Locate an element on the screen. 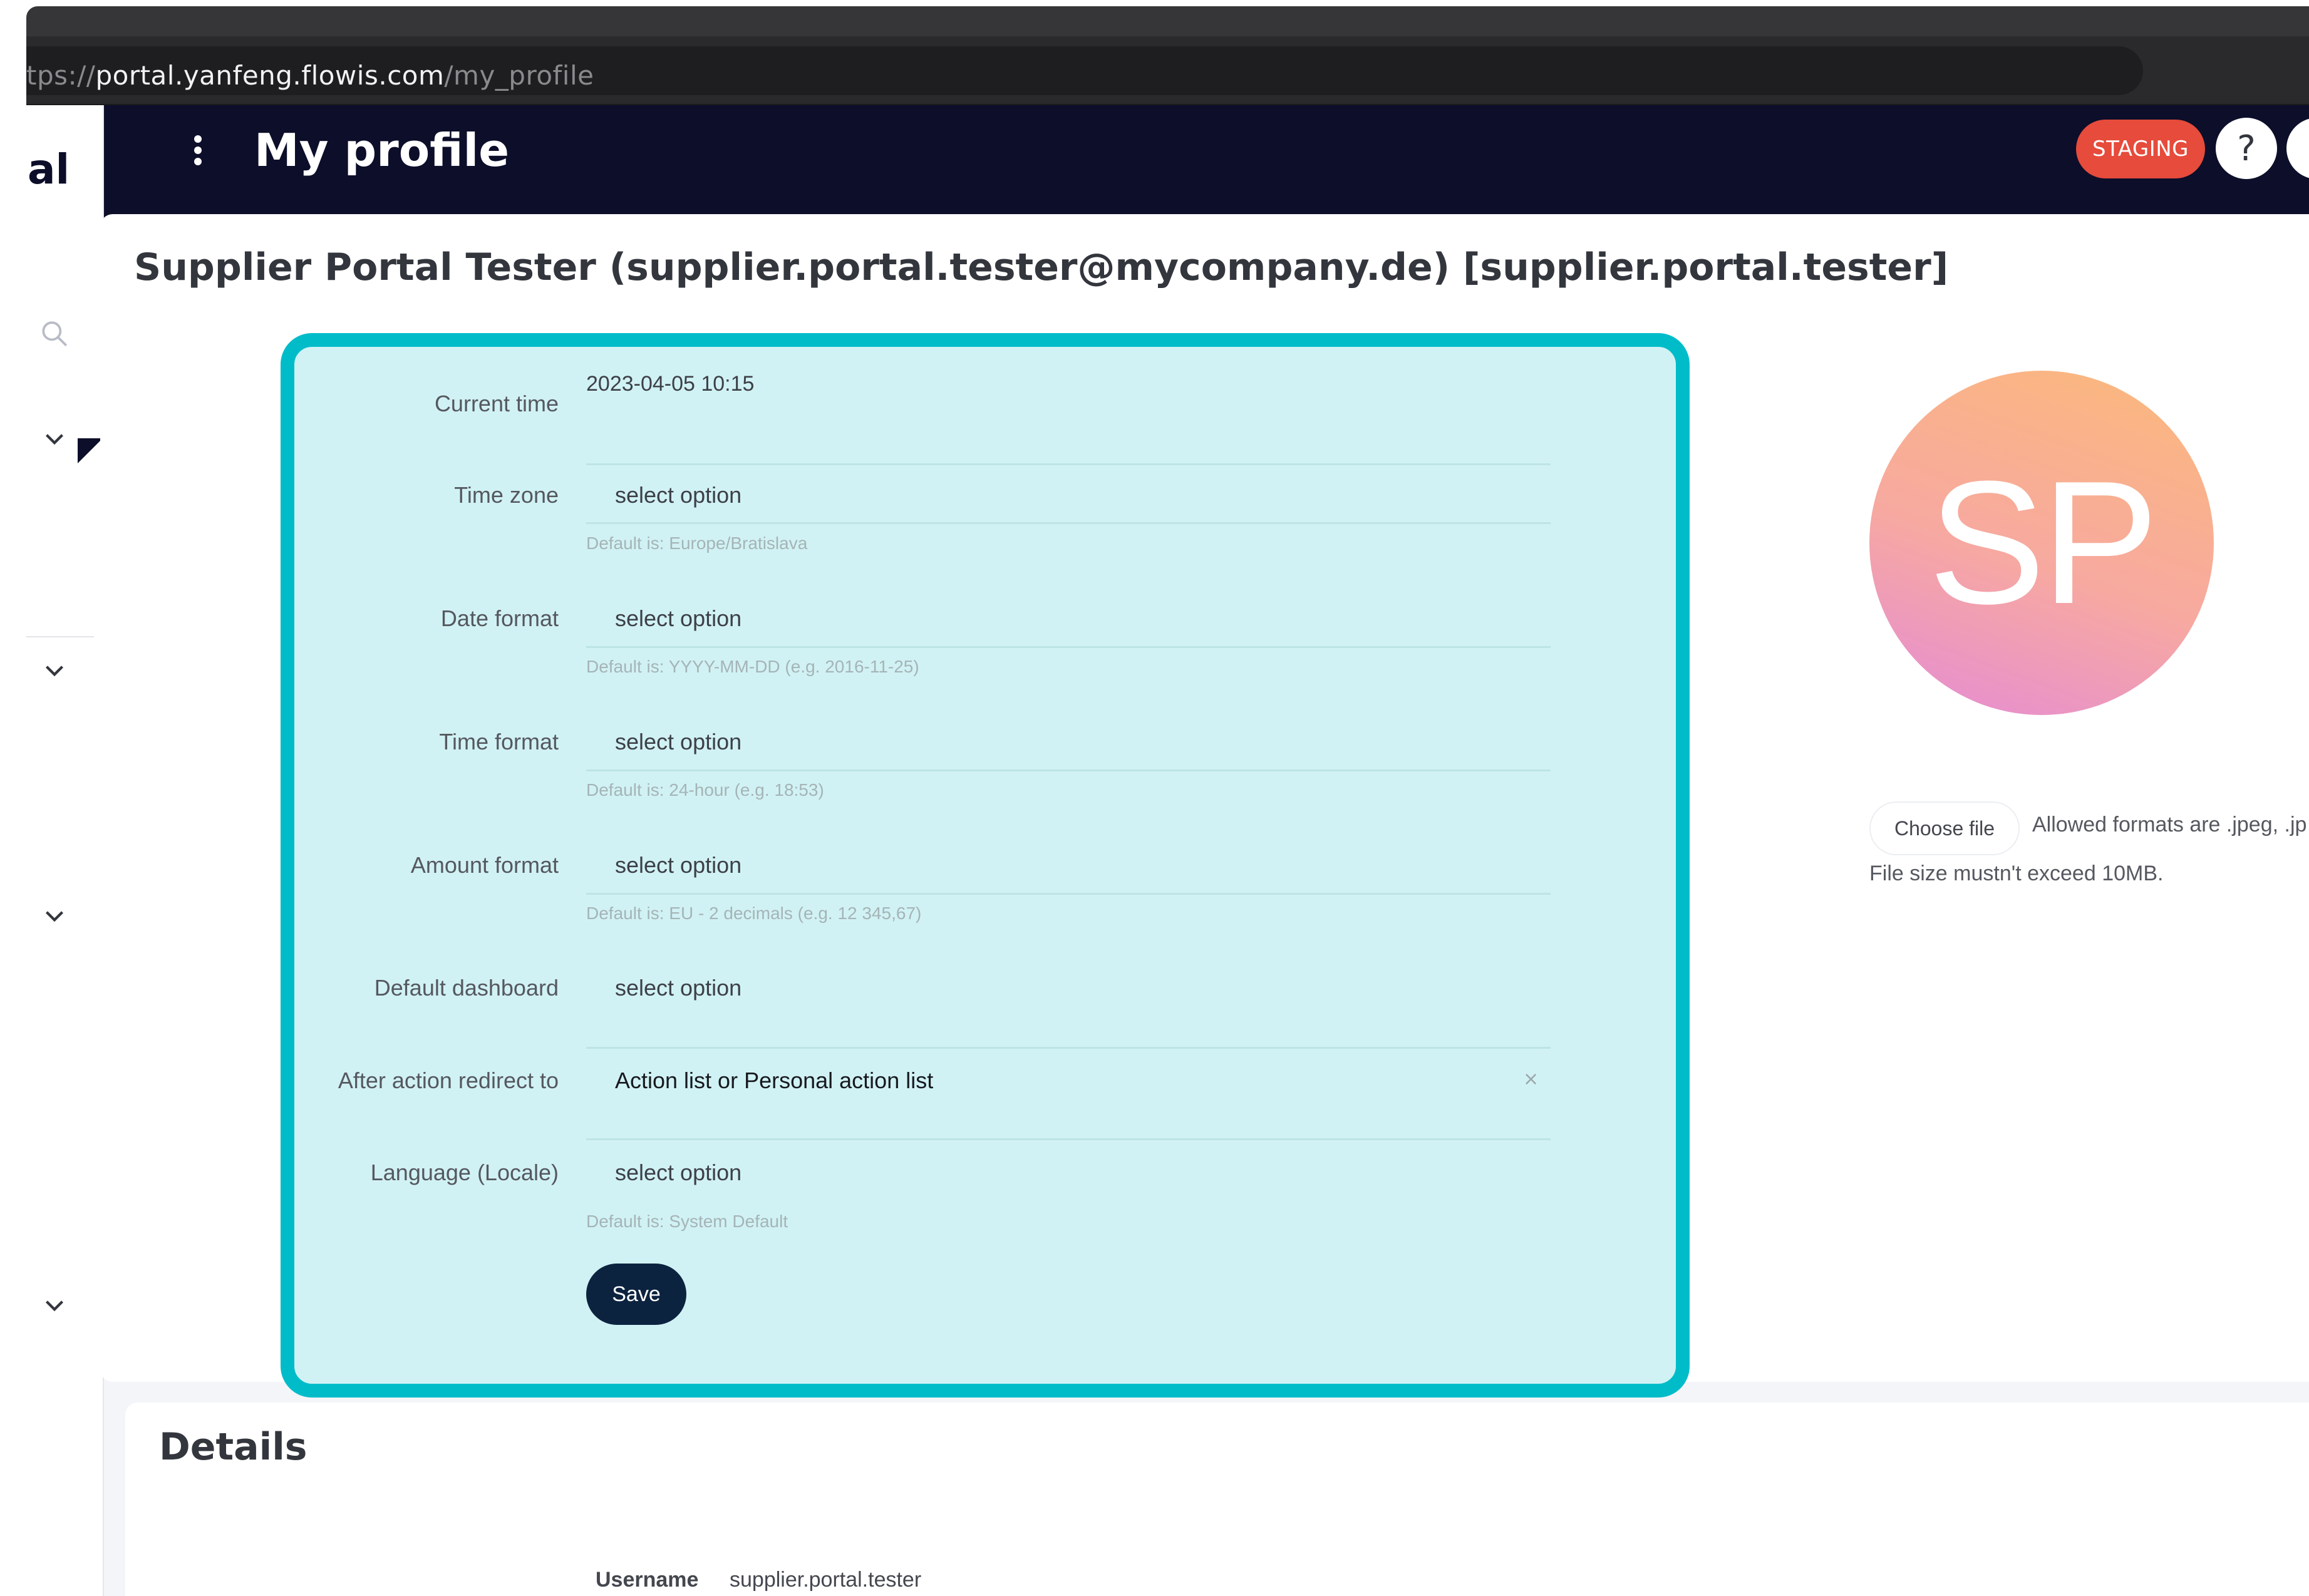 The height and width of the screenshot is (1596, 2309). date-format-label: Date format is located at coordinates (499, 618).